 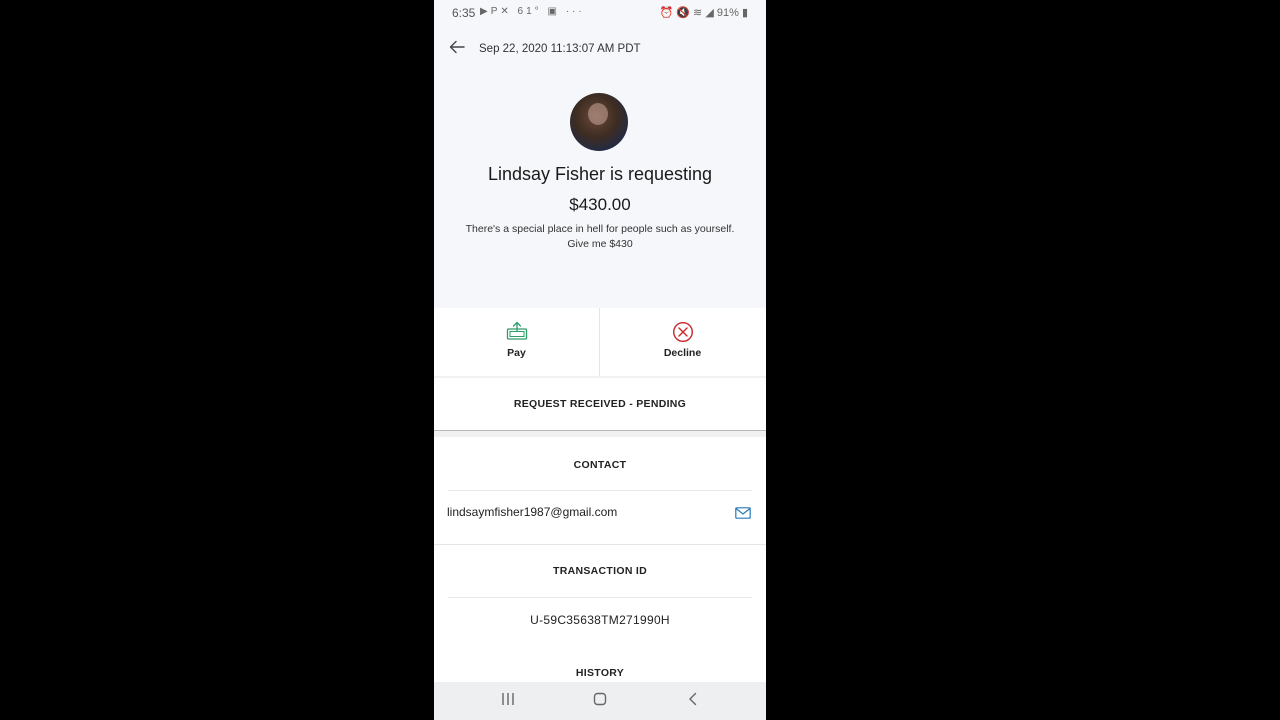 What do you see at coordinates (704, 12) in the screenshot?
I see `system-icons: ⏰ 🔇 ≋ ◢ 91% ▮` at bounding box center [704, 12].